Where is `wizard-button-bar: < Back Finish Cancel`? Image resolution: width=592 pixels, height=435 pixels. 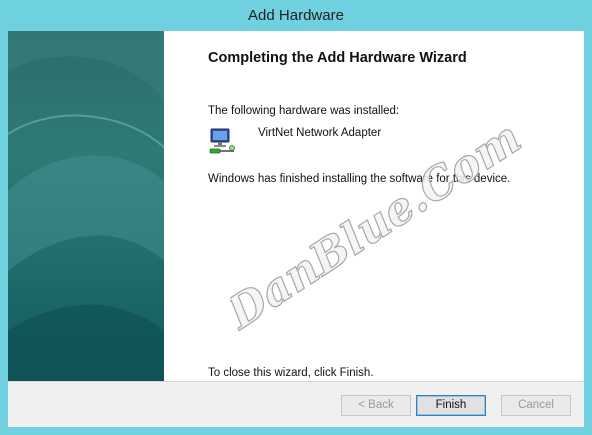
wizard-button-bar: < Back Finish Cancel is located at coordinates (296, 404).